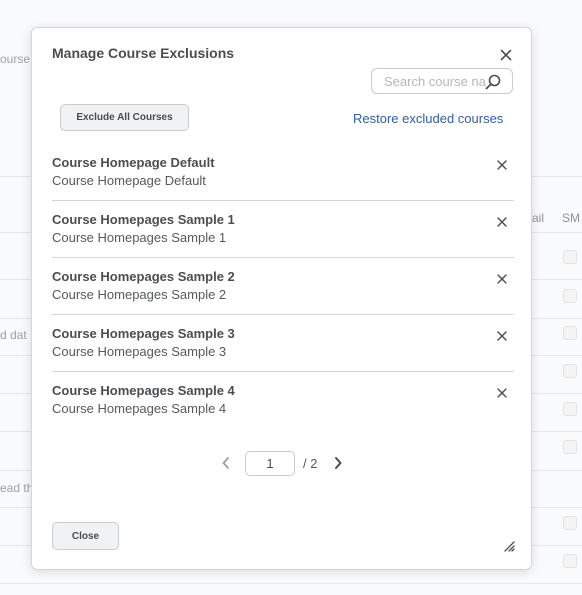 The height and width of the screenshot is (595, 582). I want to click on background-column-header: ail, so click(538, 218).